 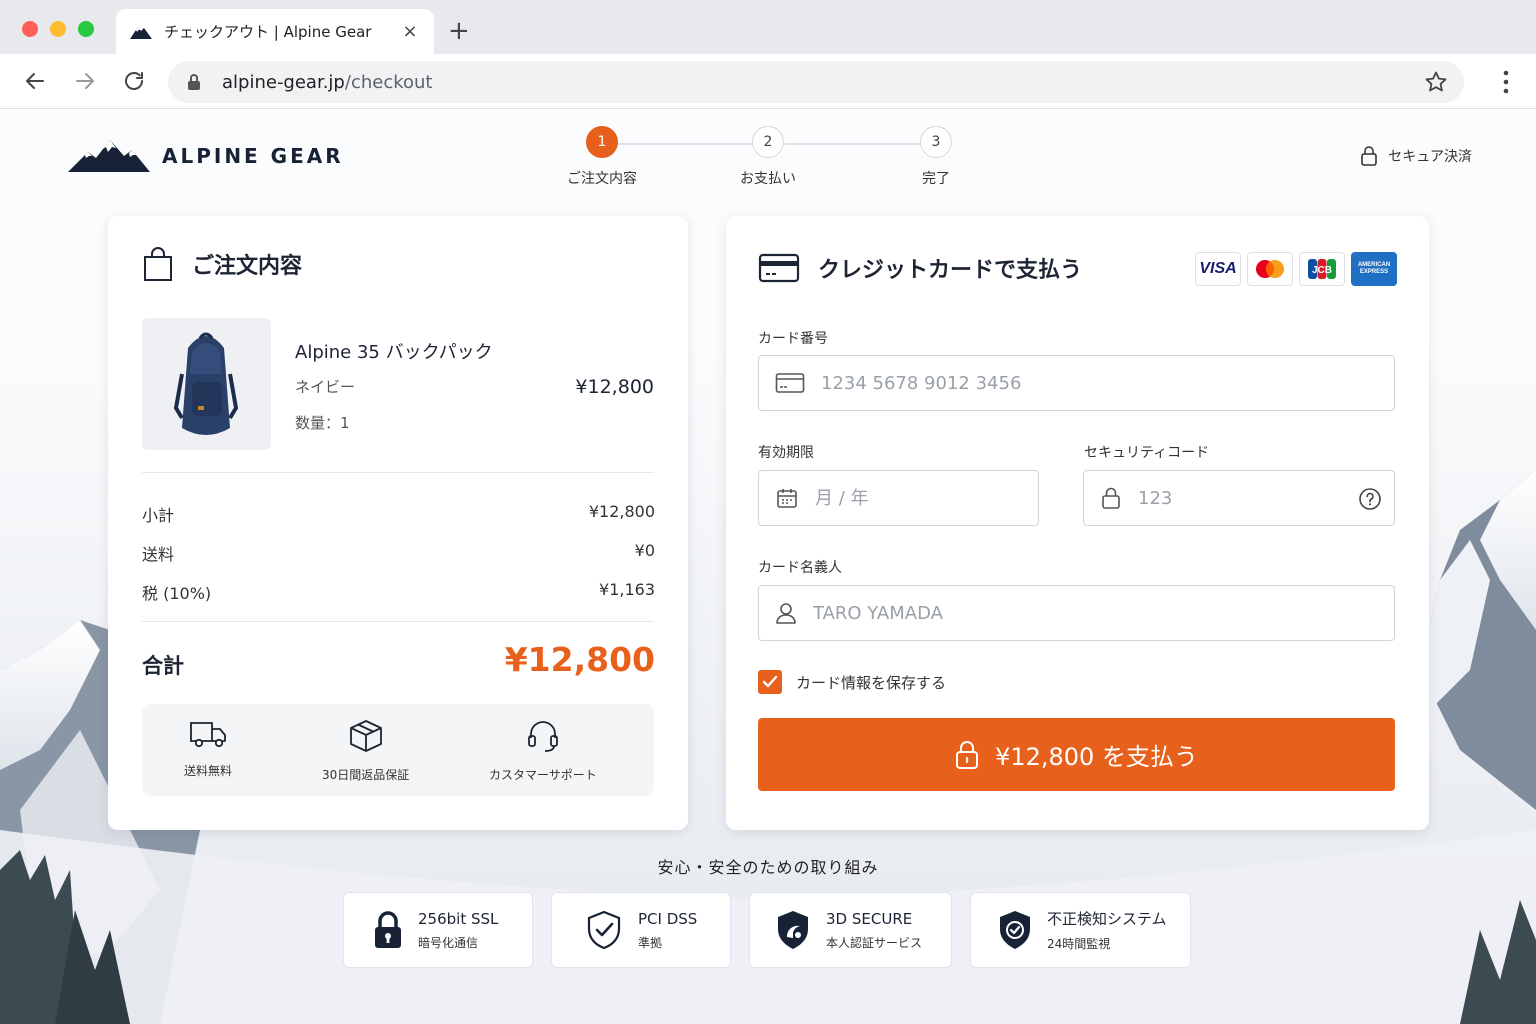 What do you see at coordinates (58, 29) in the screenshot?
I see `window-minimize-button` at bounding box center [58, 29].